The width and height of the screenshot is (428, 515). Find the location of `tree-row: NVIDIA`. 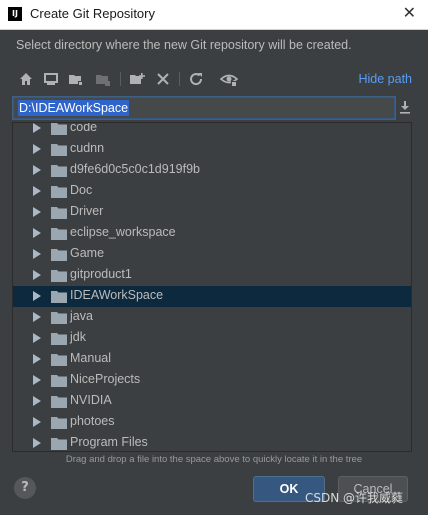

tree-row: NVIDIA is located at coordinates (212, 401).